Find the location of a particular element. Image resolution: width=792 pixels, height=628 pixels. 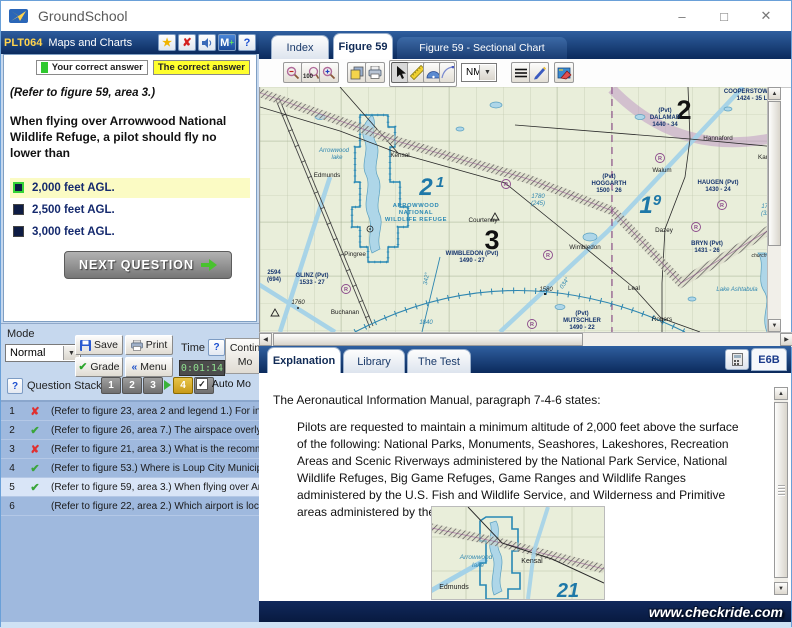

favorite-star-icon: ★ is located at coordinates (167, 42).